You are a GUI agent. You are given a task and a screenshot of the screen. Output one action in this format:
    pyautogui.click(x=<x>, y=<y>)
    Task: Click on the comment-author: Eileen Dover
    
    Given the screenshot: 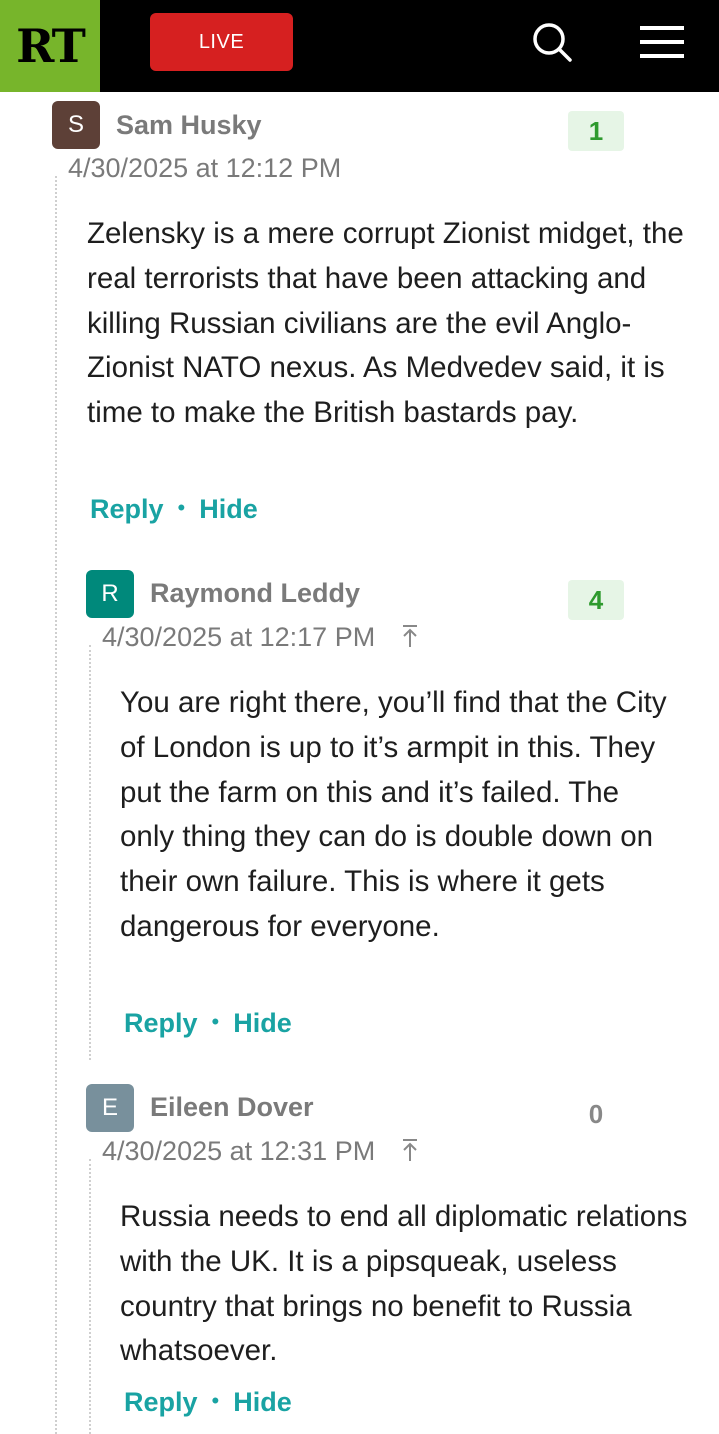 What is the action you would take?
    pyautogui.click(x=232, y=1107)
    